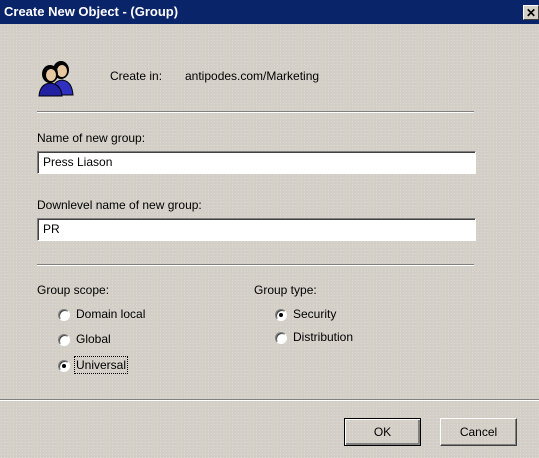 Image resolution: width=539 pixels, height=458 pixels. What do you see at coordinates (64, 315) in the screenshot?
I see `radio-domain-local` at bounding box center [64, 315].